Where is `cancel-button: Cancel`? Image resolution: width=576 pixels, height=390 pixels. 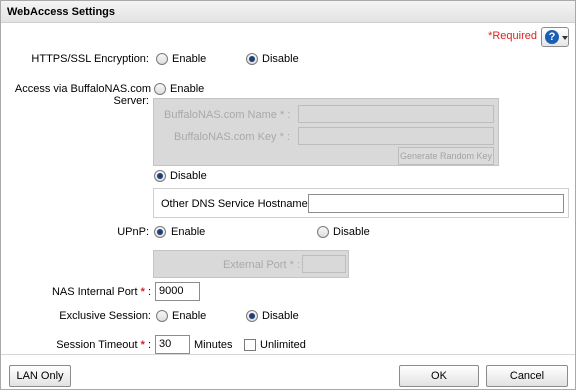 cancel-button: Cancel is located at coordinates (527, 376).